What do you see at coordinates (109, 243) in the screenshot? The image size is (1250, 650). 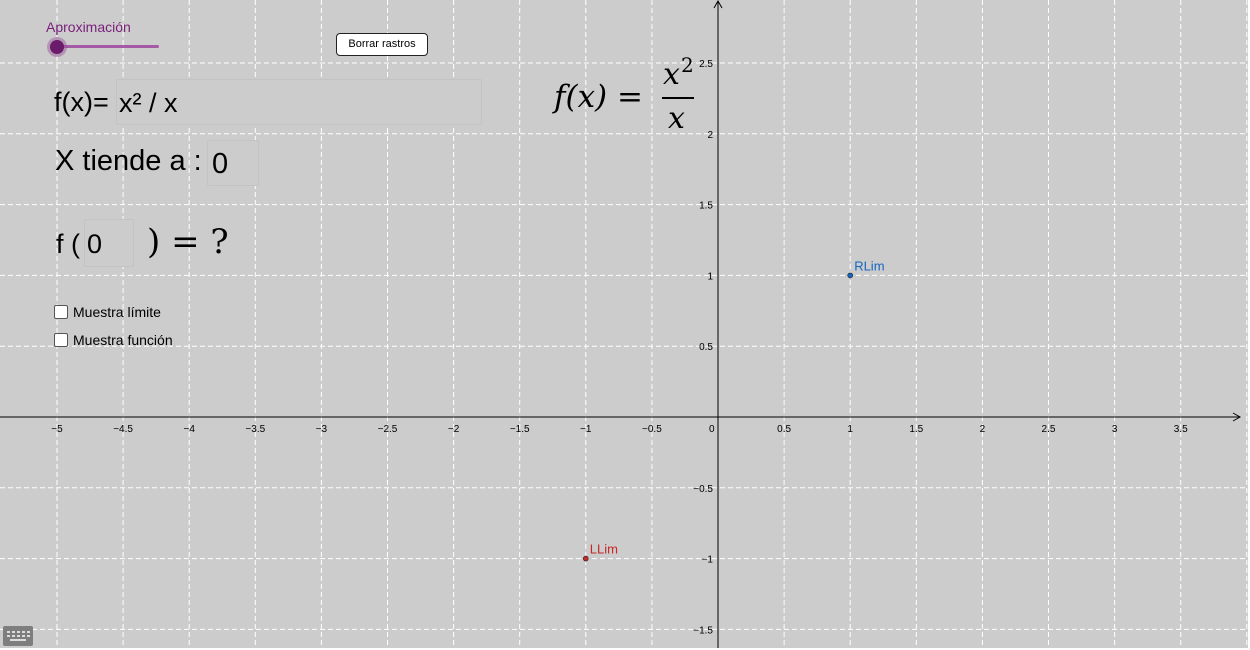 I see `evaluation-input: 0` at bounding box center [109, 243].